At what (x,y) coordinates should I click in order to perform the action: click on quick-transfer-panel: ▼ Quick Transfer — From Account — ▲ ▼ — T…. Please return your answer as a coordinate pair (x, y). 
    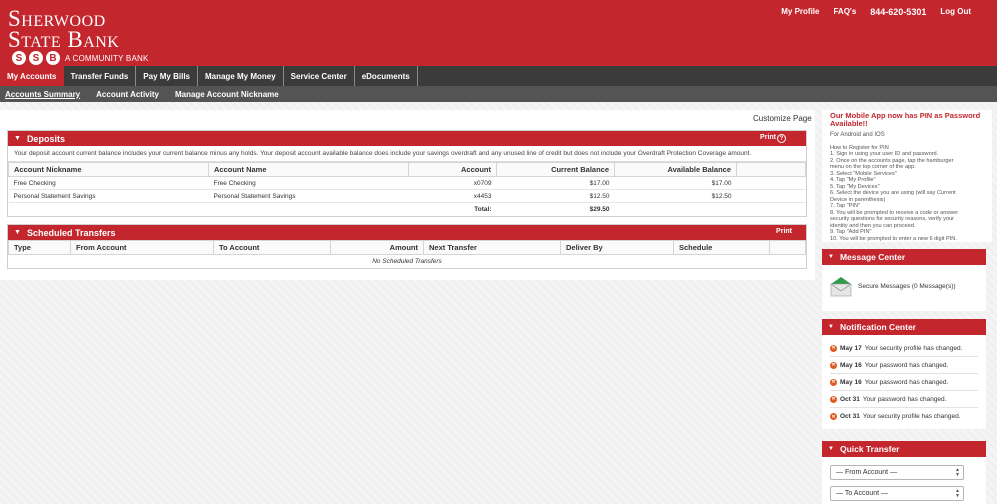
    Looking at the image, I should click on (904, 472).